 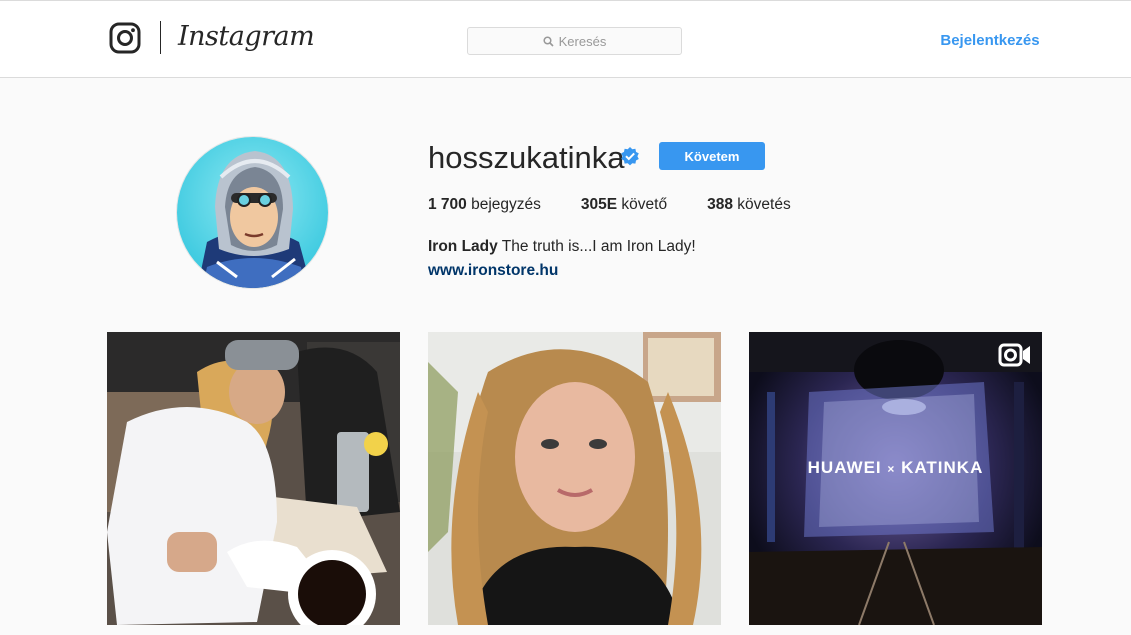 I want to click on profile-bio: Iron Lady The truth is...I am Iron Lady!, so click(x=562, y=247).